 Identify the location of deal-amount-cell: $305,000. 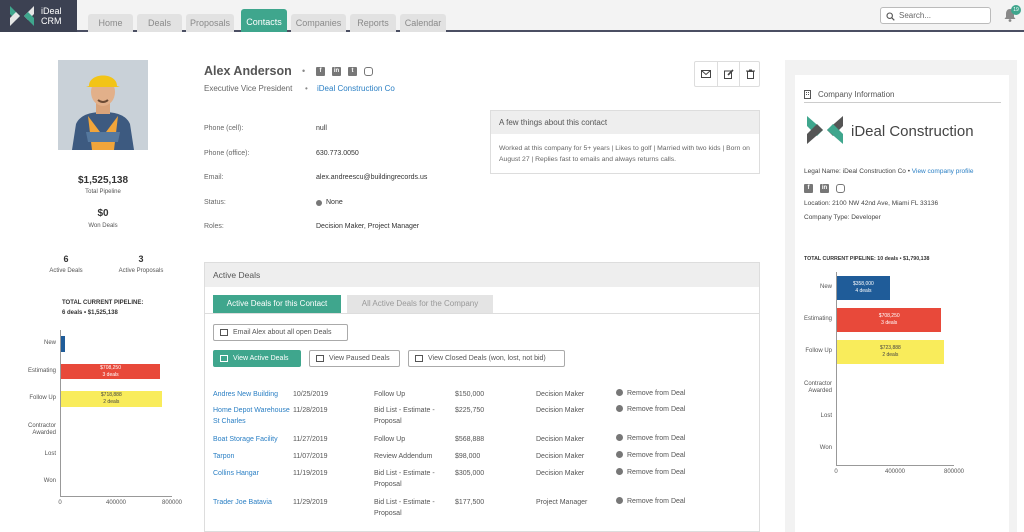
(470, 473).